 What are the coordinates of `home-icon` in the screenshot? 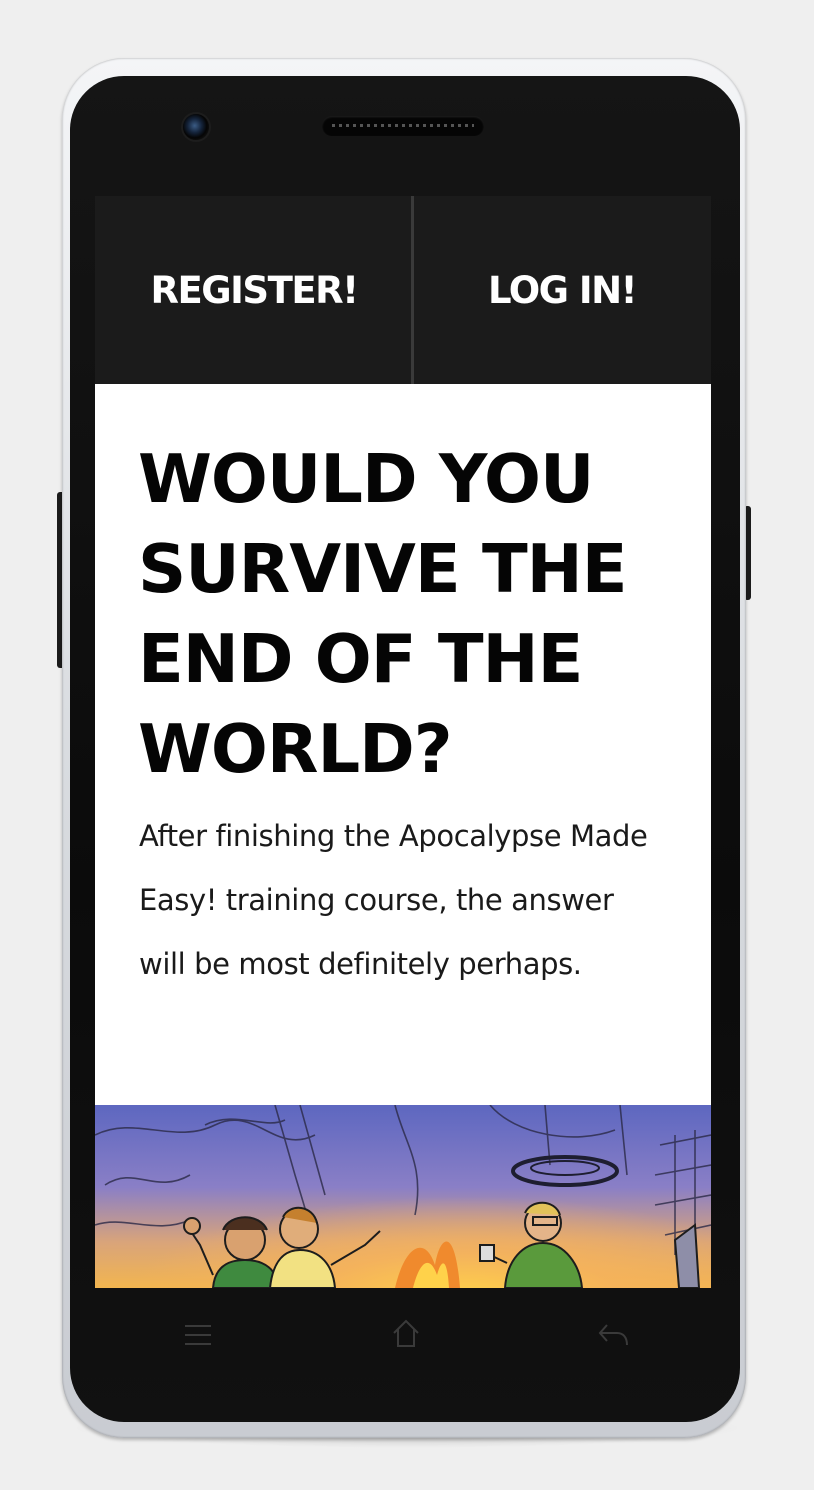 It's located at (406, 1333).